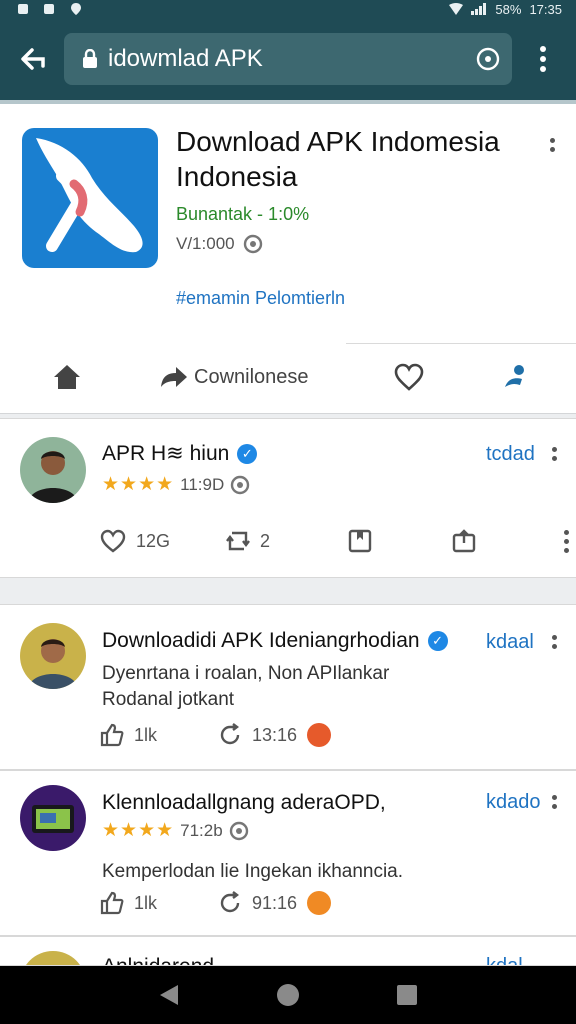 The height and width of the screenshot is (1024, 576). Describe the element at coordinates (113, 541) in the screenshot. I see `like-icon` at that location.